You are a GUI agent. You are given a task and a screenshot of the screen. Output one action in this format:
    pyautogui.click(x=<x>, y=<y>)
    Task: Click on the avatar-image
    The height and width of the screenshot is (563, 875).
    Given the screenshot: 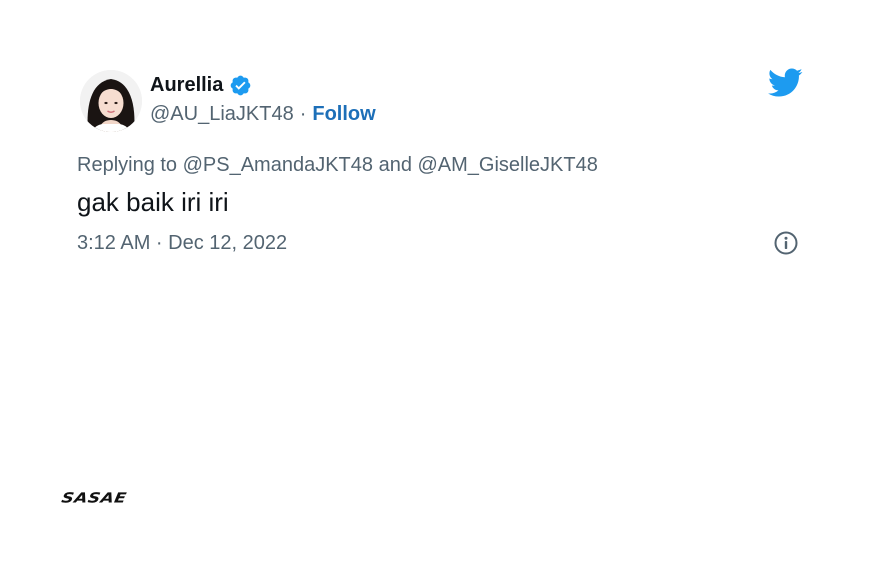 What is the action you would take?
    pyautogui.click(x=111, y=101)
    